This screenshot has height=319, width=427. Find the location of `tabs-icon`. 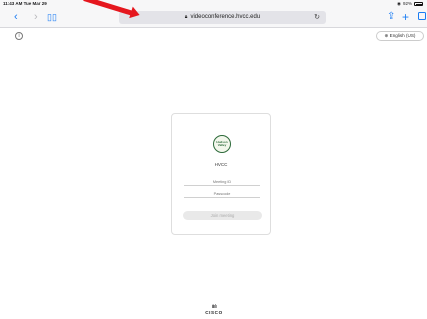

tabs-icon is located at coordinates (422, 17).